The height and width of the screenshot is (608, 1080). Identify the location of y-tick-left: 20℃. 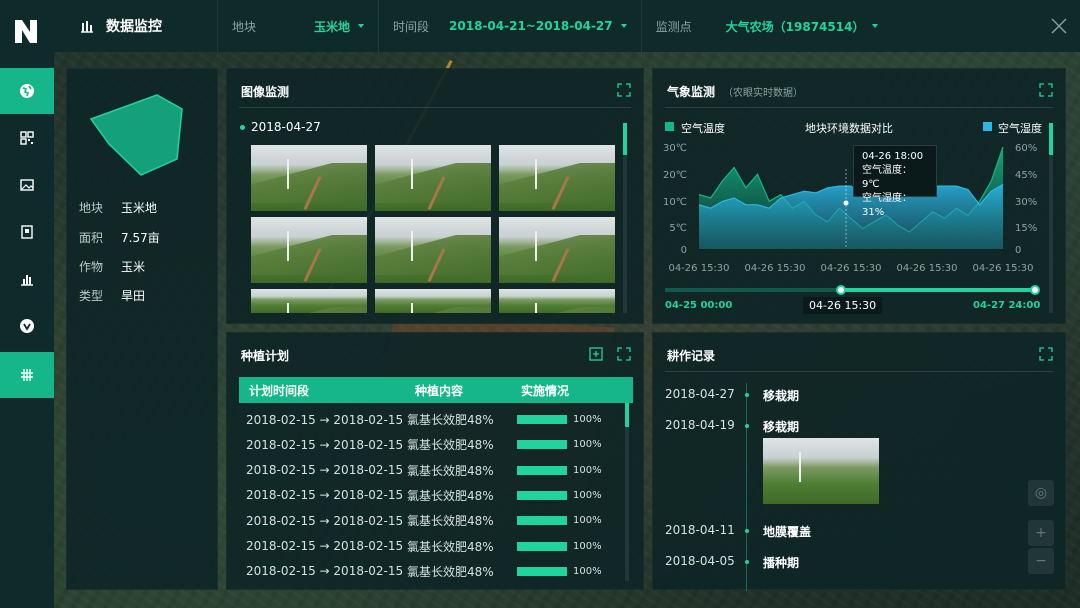
(675, 175).